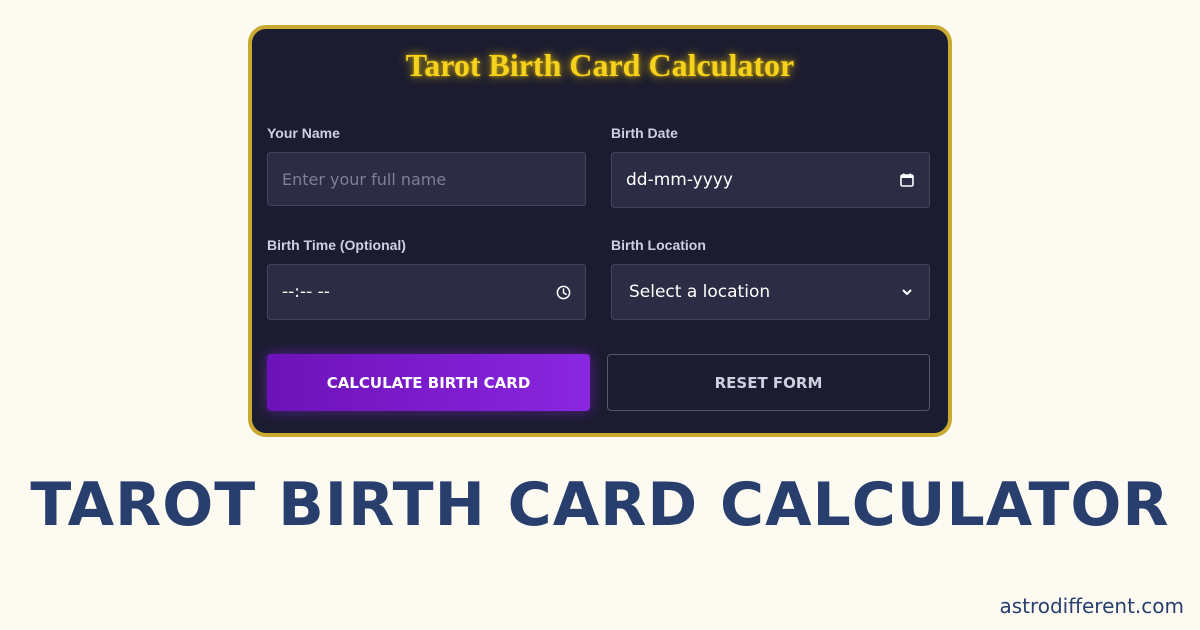 This screenshot has width=1200, height=630. What do you see at coordinates (679, 180) in the screenshot?
I see `birth-date-value: dd-mm-yyyy` at bounding box center [679, 180].